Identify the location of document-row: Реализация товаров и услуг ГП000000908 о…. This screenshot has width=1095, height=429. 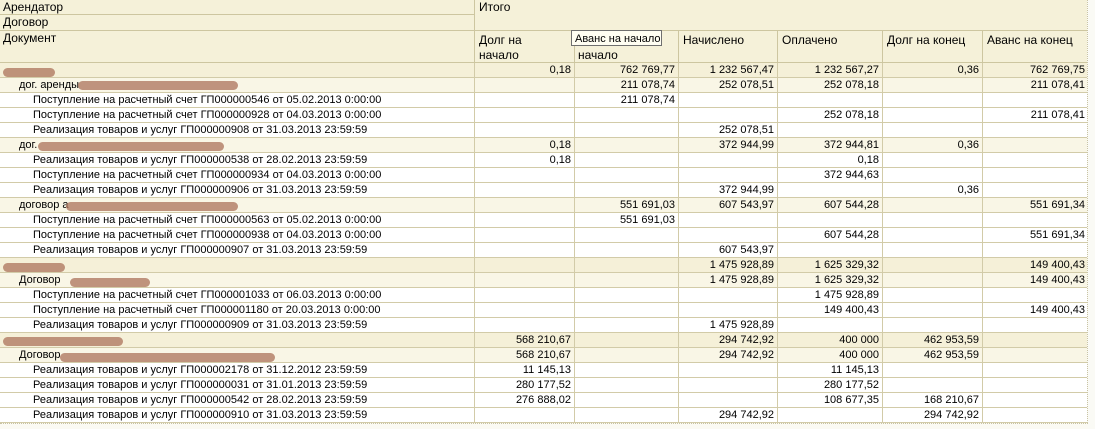
(544, 130).